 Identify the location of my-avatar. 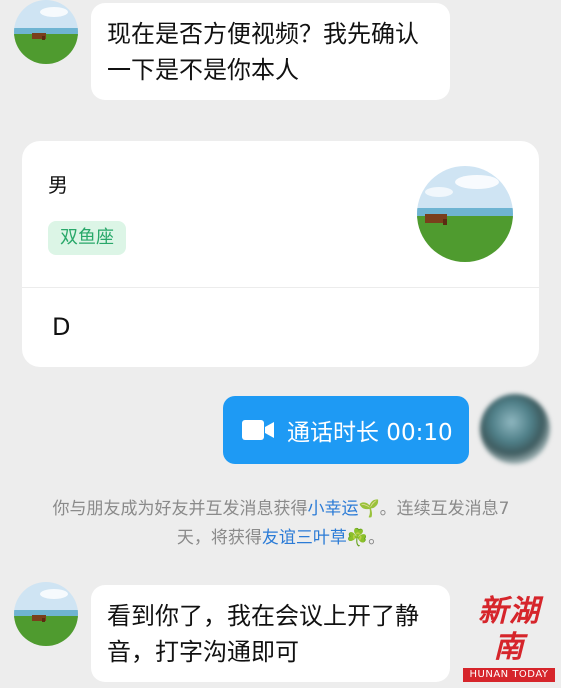
(515, 429).